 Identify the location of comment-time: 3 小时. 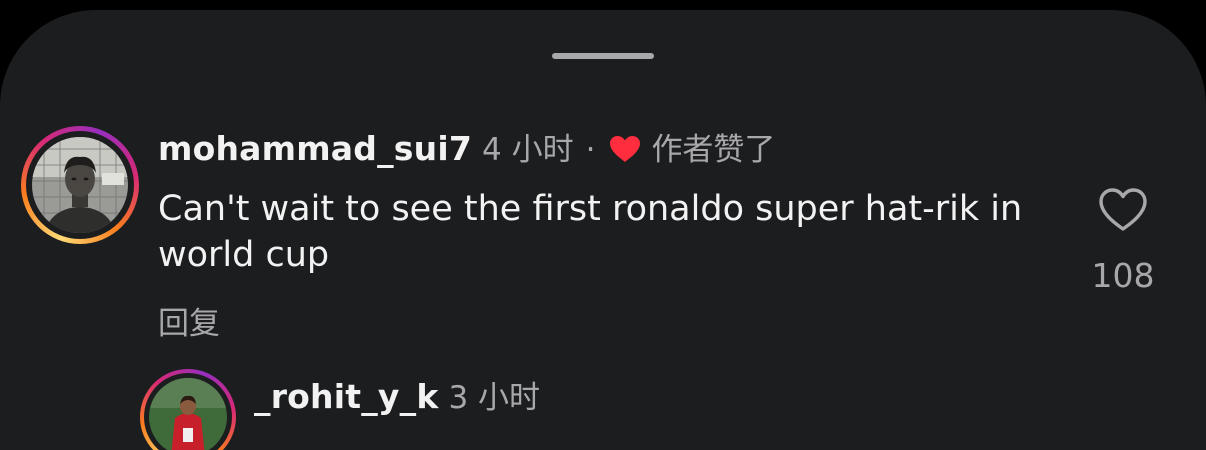
(494, 398).